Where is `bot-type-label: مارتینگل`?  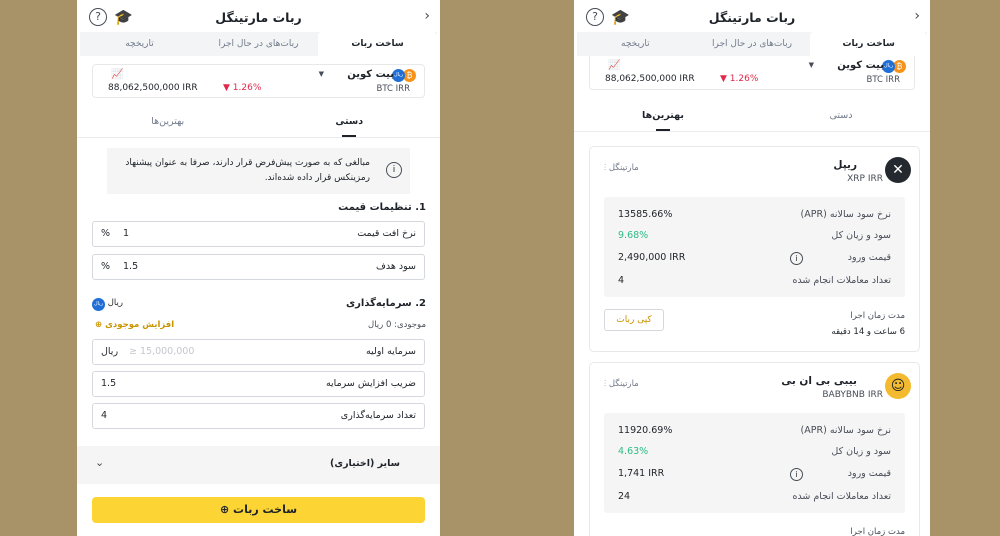 bot-type-label: مارتینگل is located at coordinates (623, 384).